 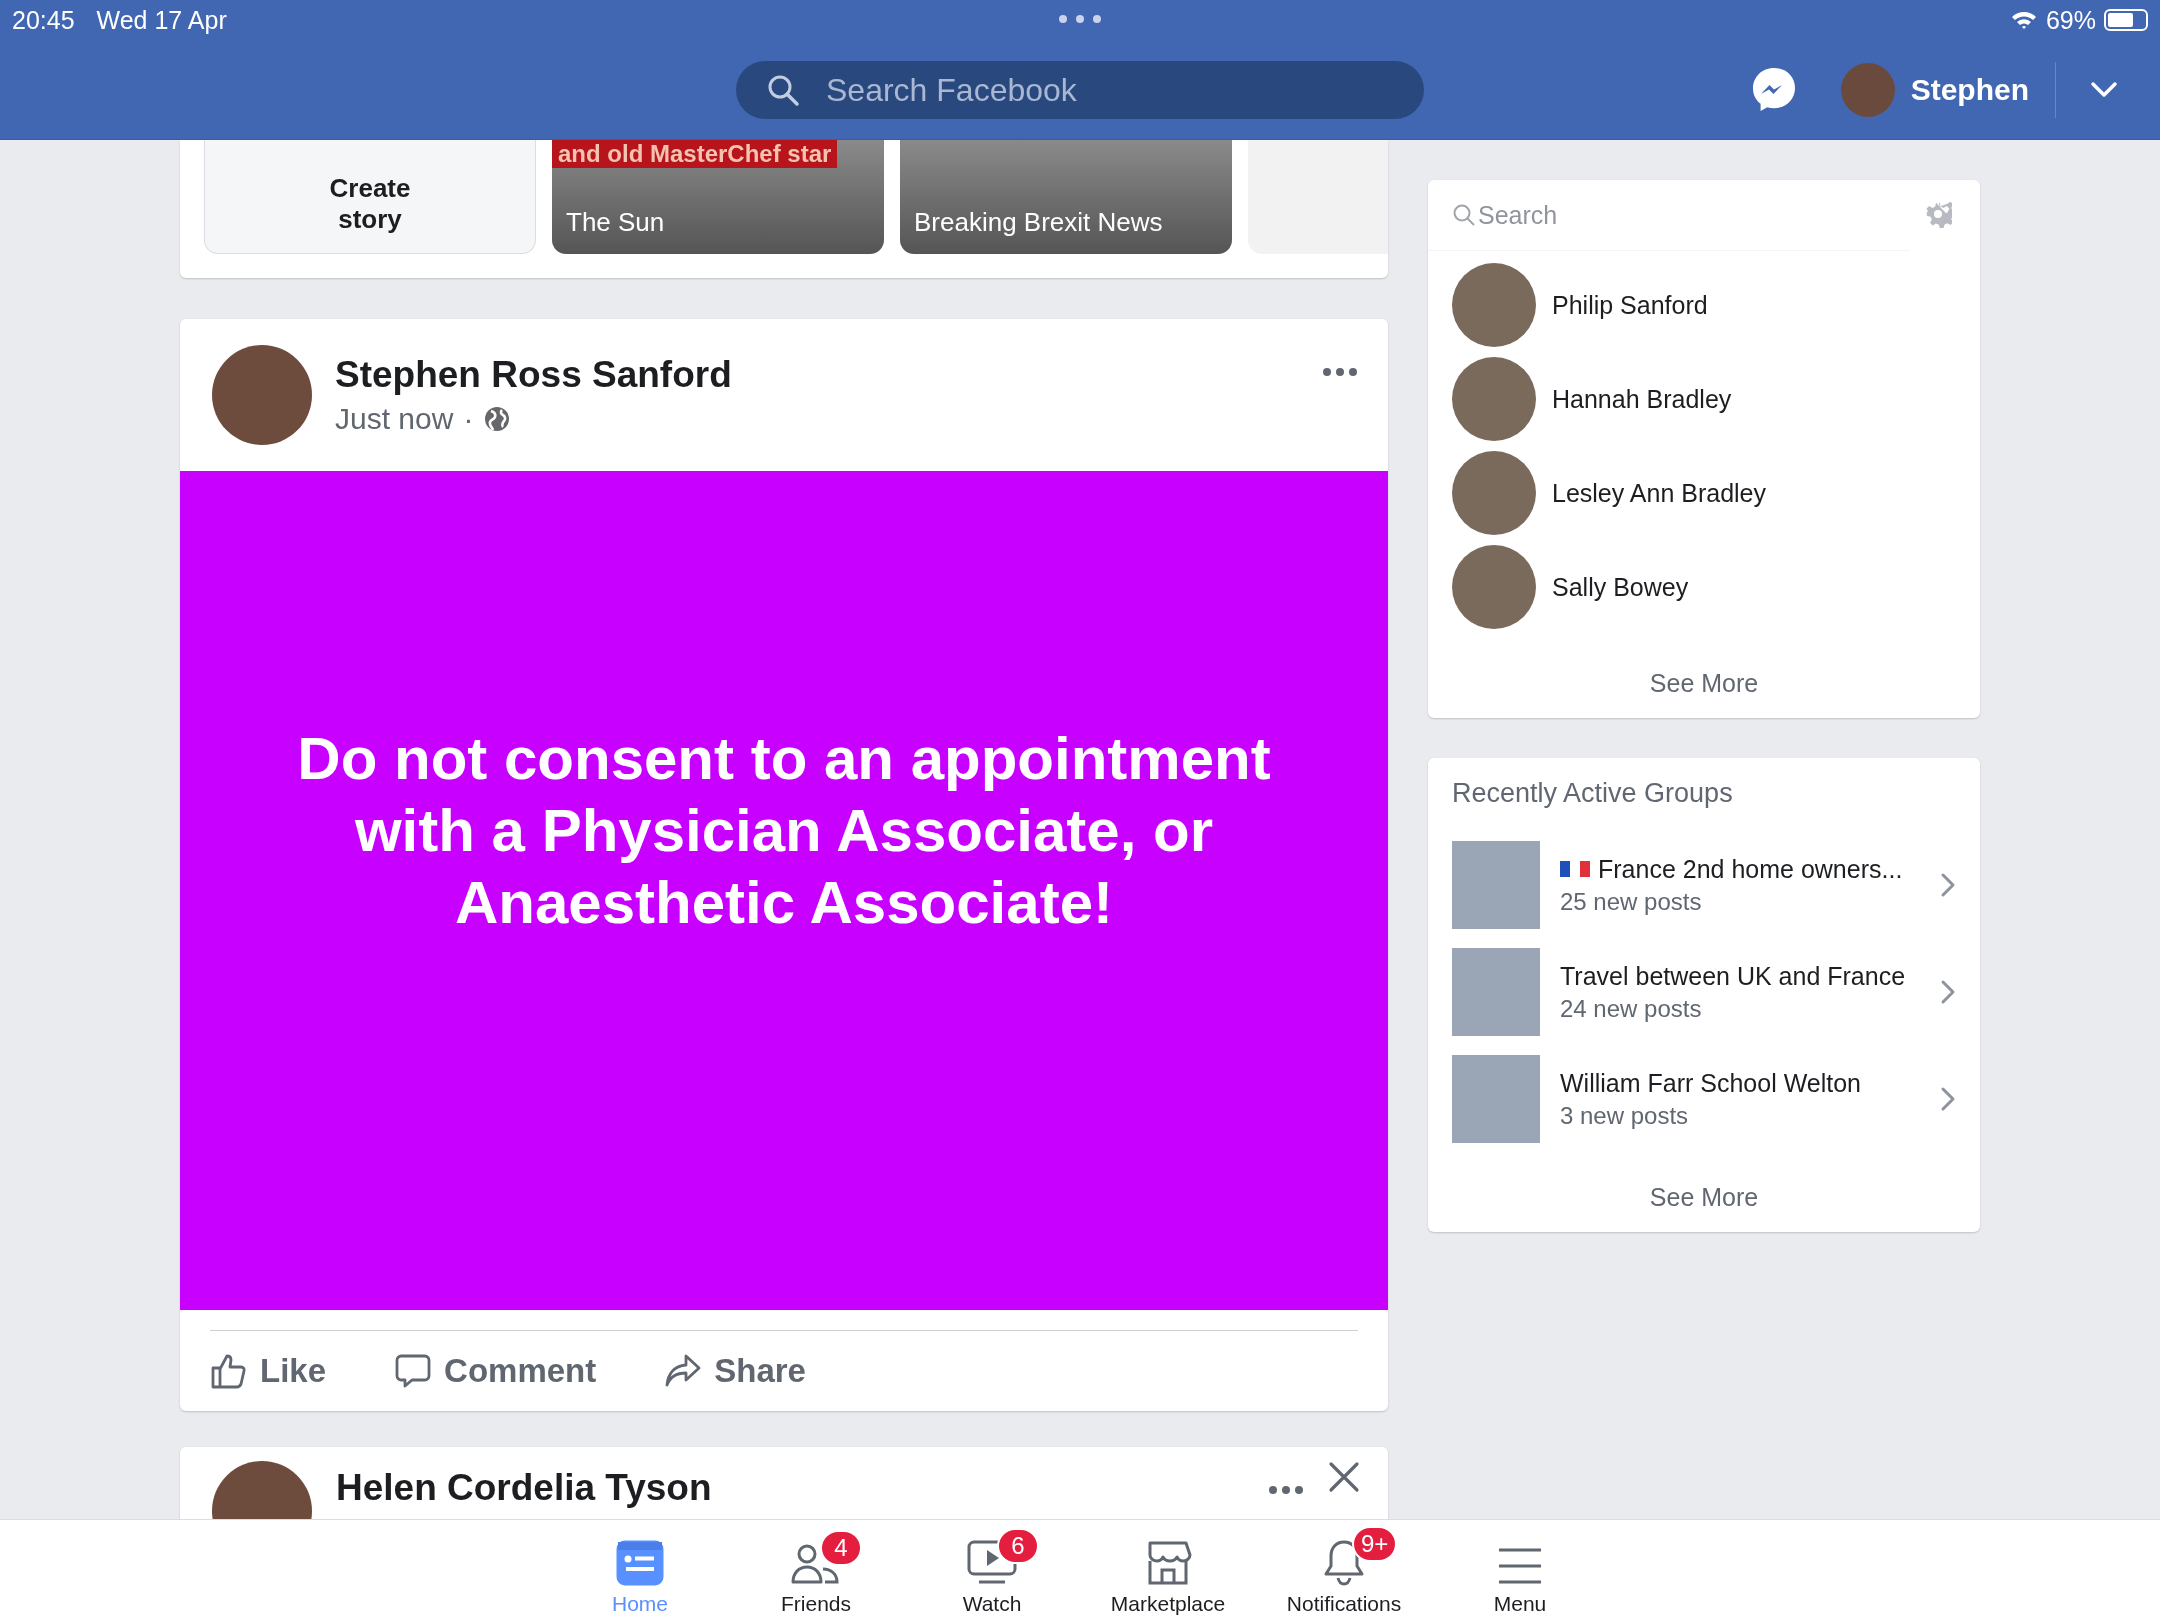 I want to click on multitask-dots-icon, so click(x=1080, y=19).